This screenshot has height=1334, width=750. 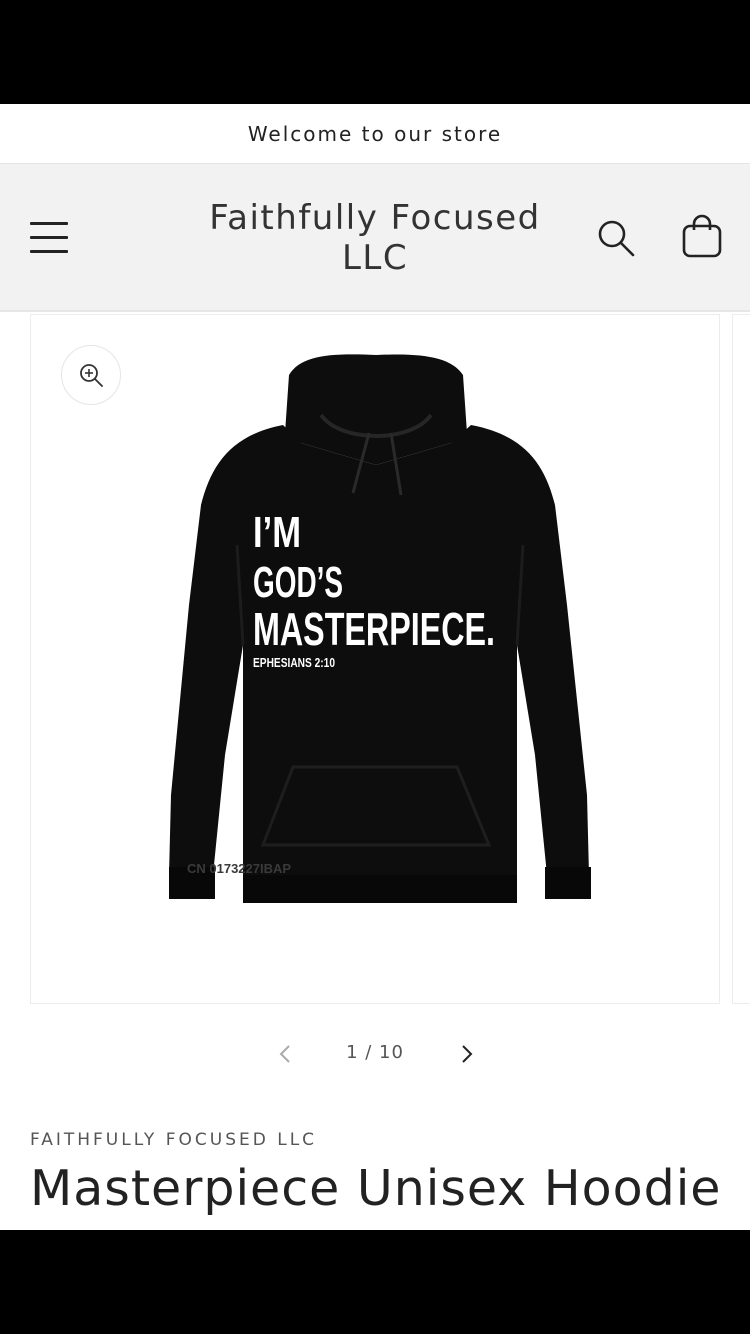 I want to click on bottom-bar-area, so click(x=375, y=1282).